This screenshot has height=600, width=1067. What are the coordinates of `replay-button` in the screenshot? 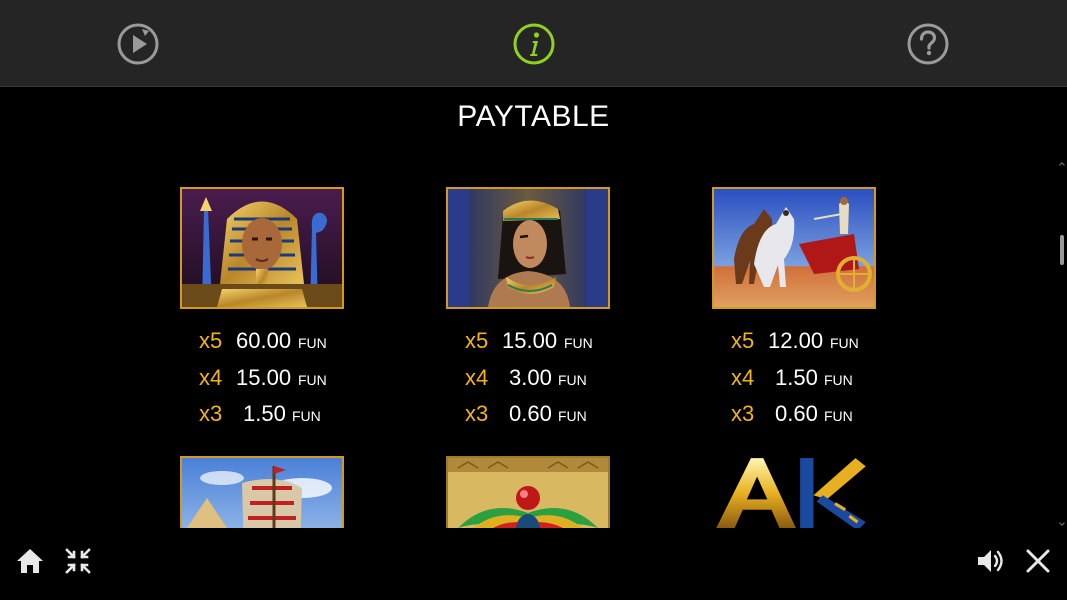 It's located at (138, 44).